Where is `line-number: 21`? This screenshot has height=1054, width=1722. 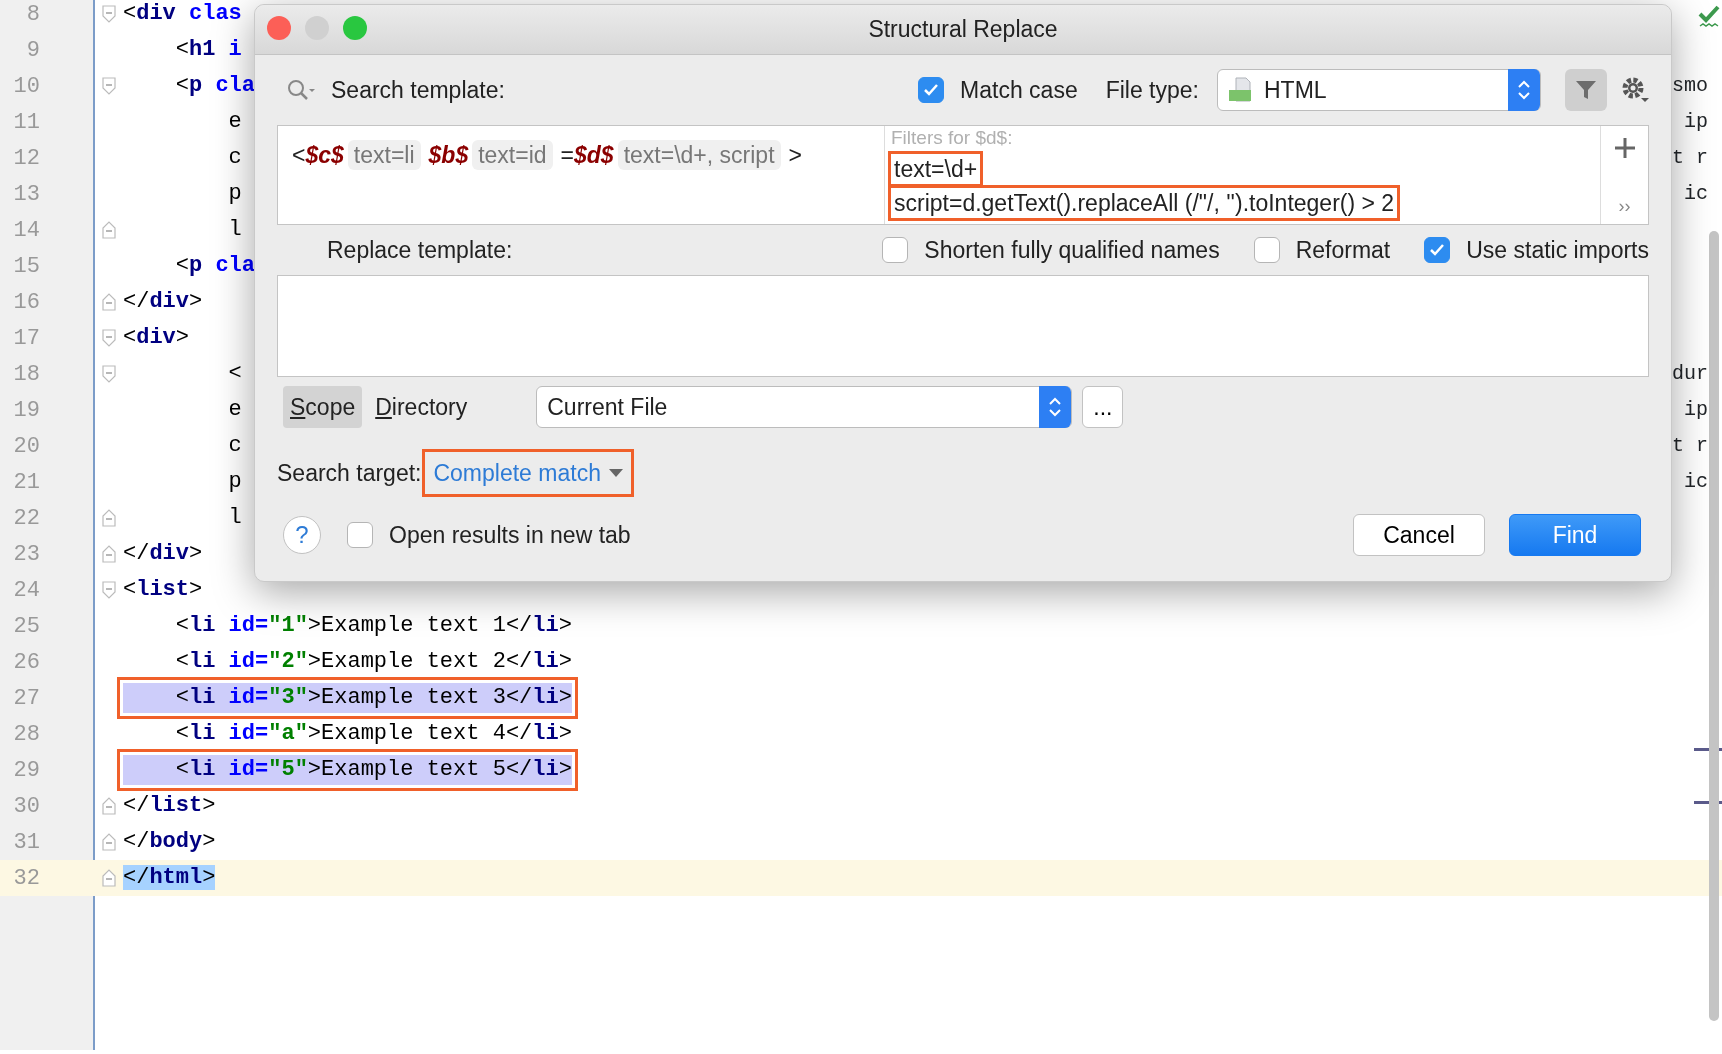
line-number: 21 is located at coordinates (26, 482).